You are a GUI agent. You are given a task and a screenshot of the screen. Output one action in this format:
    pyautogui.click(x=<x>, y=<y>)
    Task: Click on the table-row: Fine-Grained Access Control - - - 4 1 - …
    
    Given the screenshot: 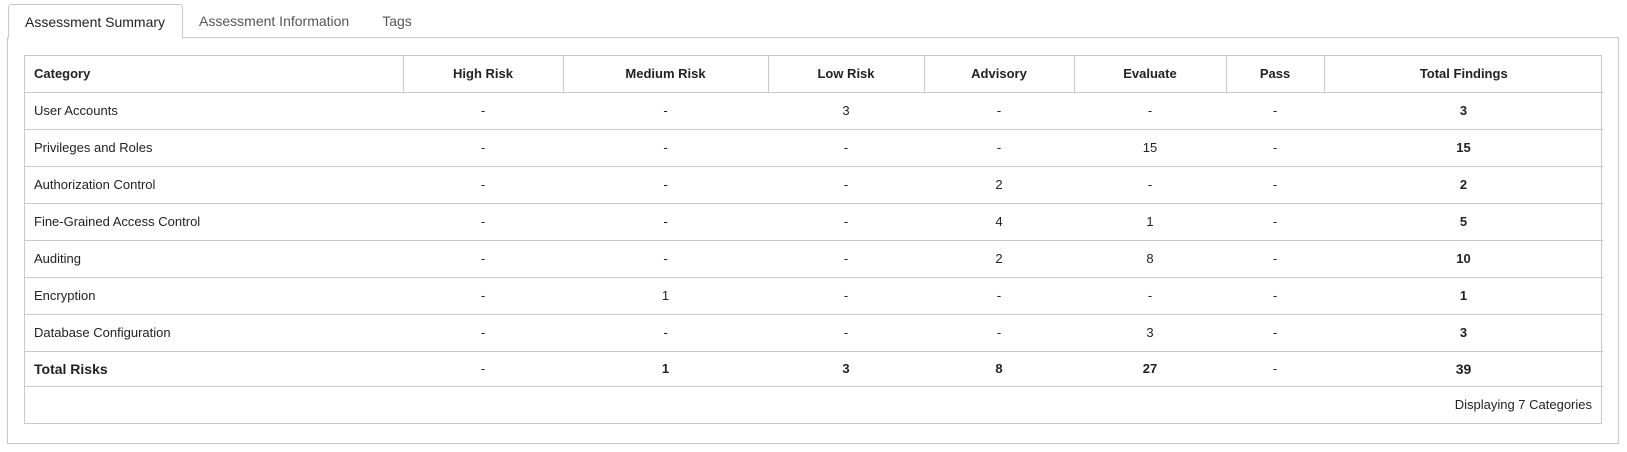 What is the action you would take?
    pyautogui.click(x=814, y=222)
    